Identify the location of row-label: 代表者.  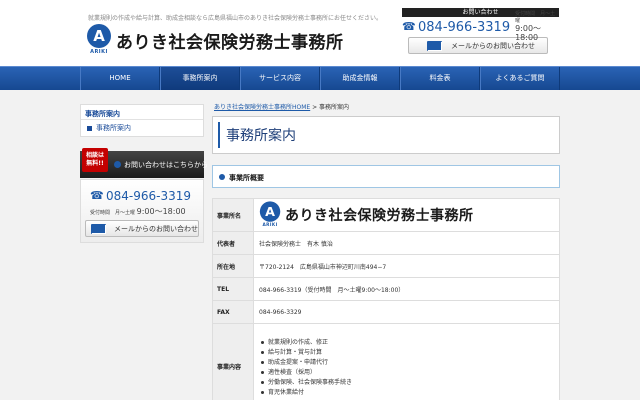
(233, 243).